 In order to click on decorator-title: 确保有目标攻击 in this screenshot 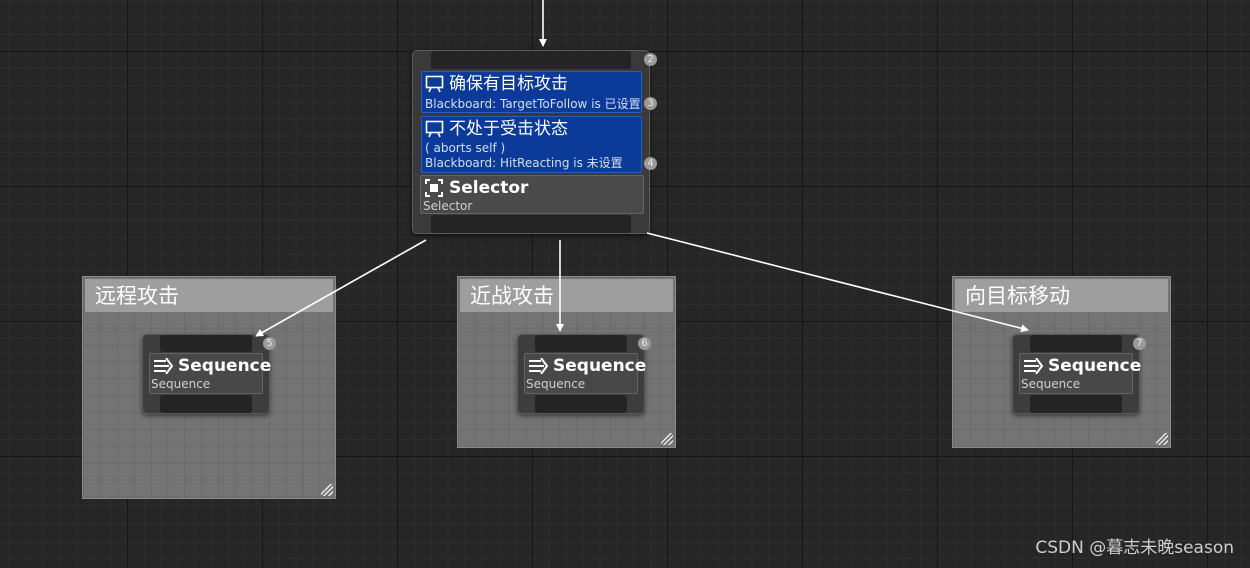, I will do `click(508, 84)`.